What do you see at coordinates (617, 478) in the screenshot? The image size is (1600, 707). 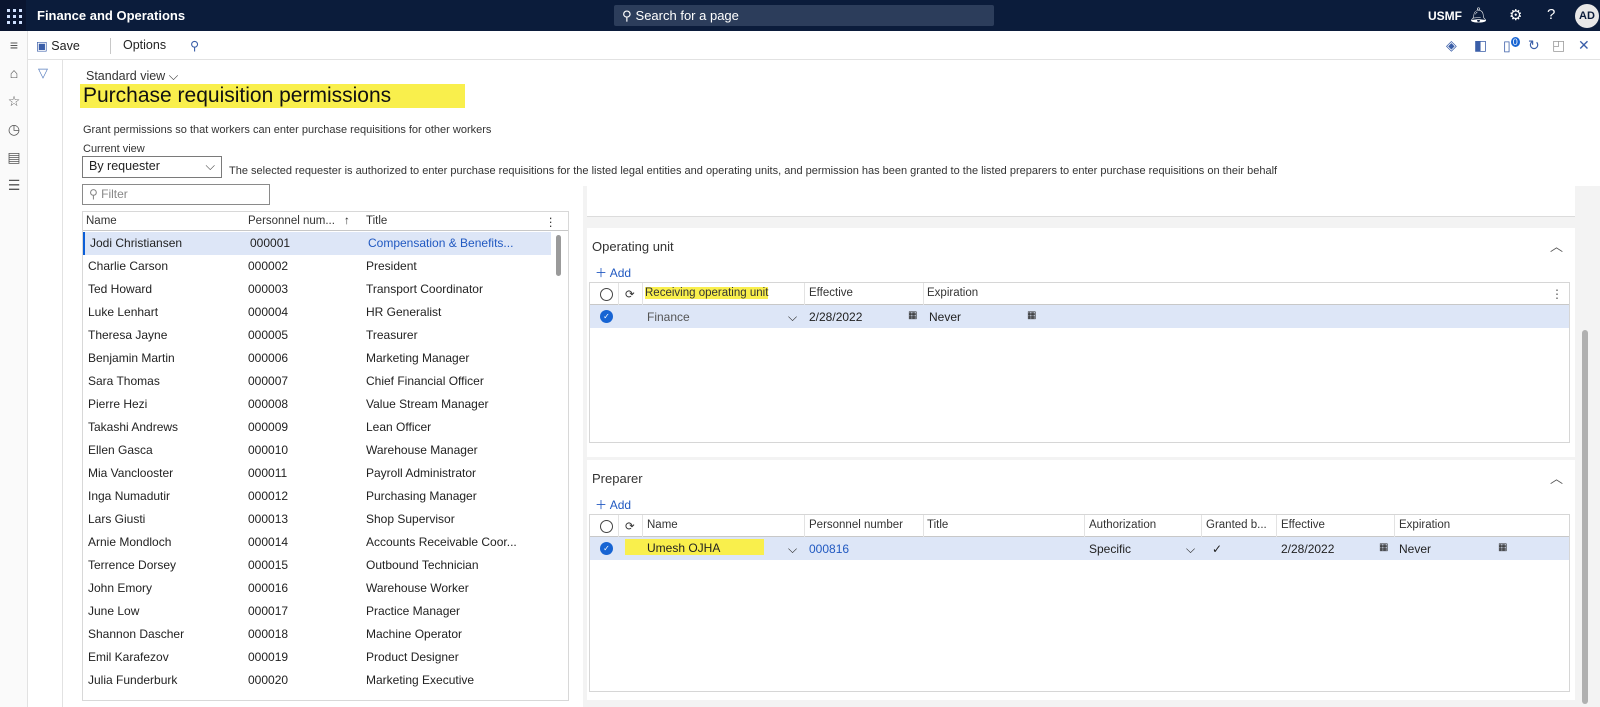 I see `preparer-title: Preparer` at bounding box center [617, 478].